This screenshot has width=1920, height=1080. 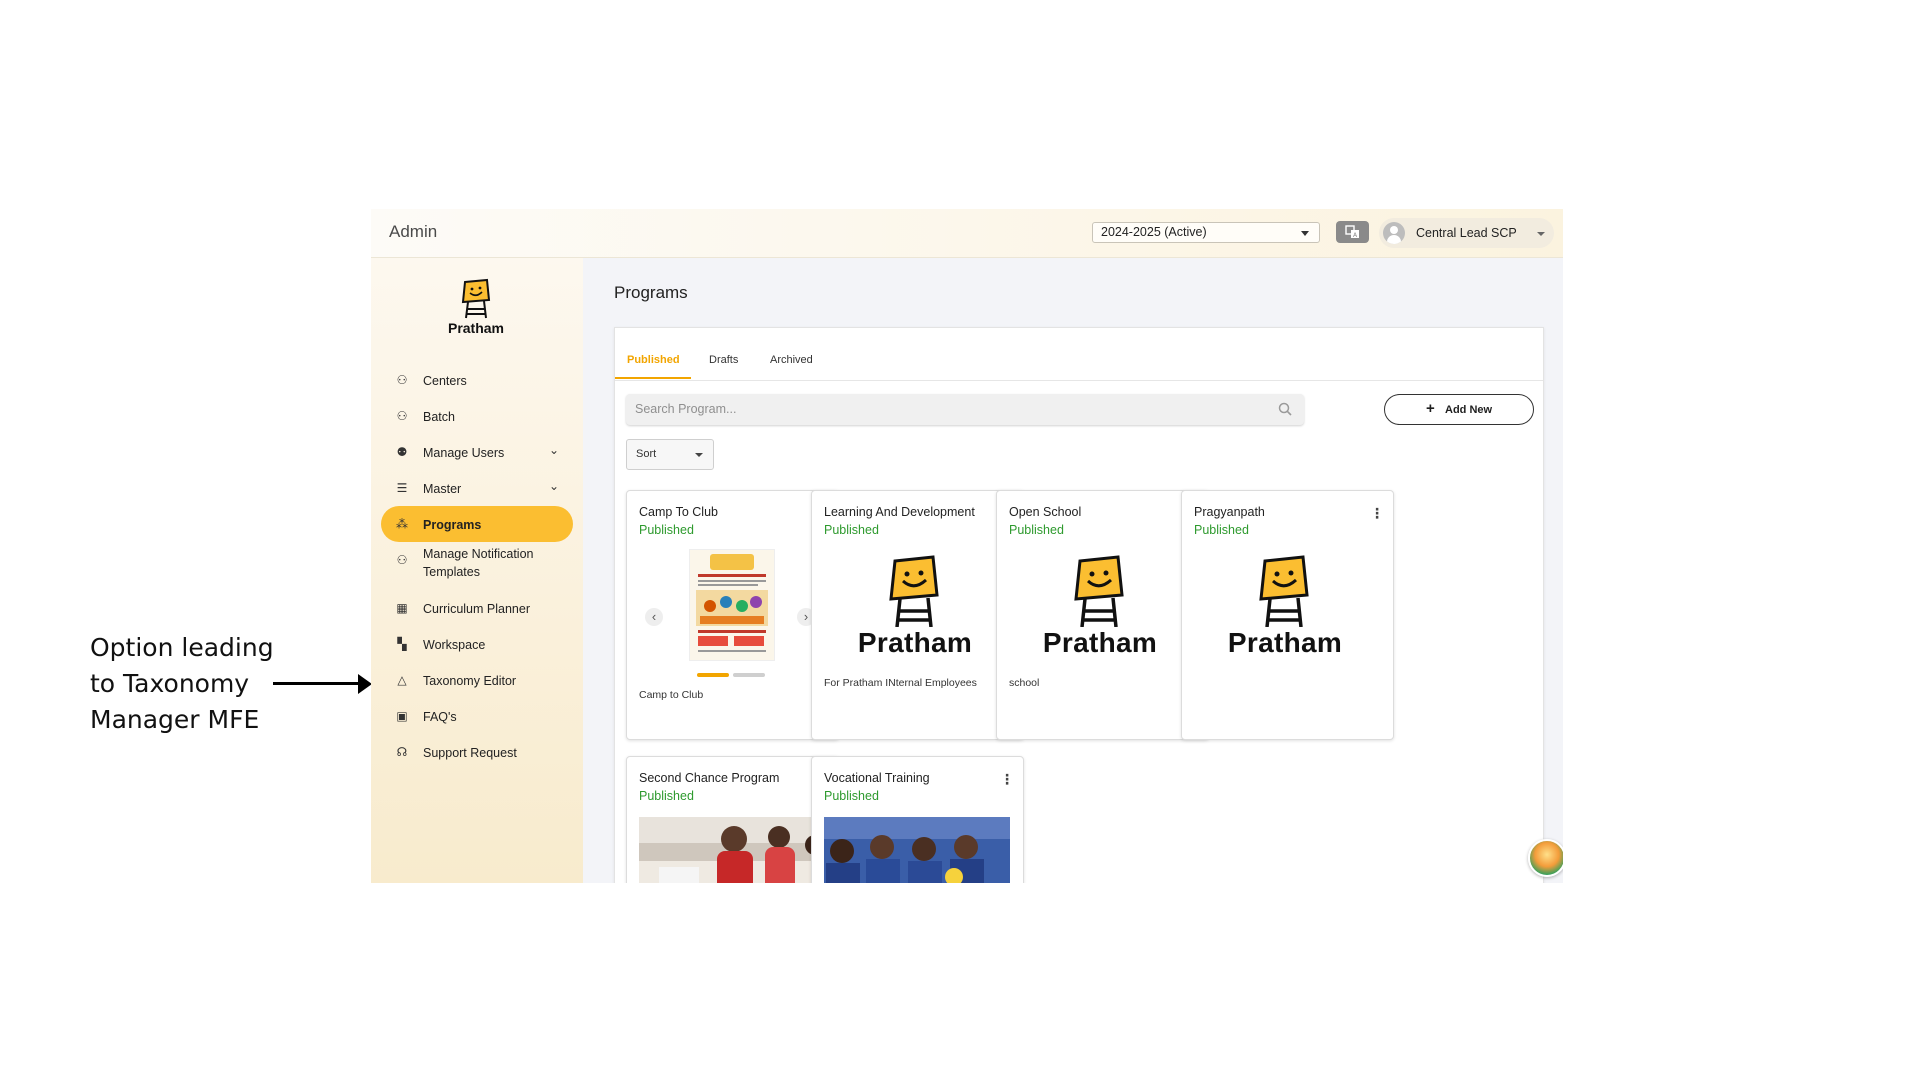 What do you see at coordinates (454, 645) in the screenshot?
I see `sidebar-item-label: Workspace` at bounding box center [454, 645].